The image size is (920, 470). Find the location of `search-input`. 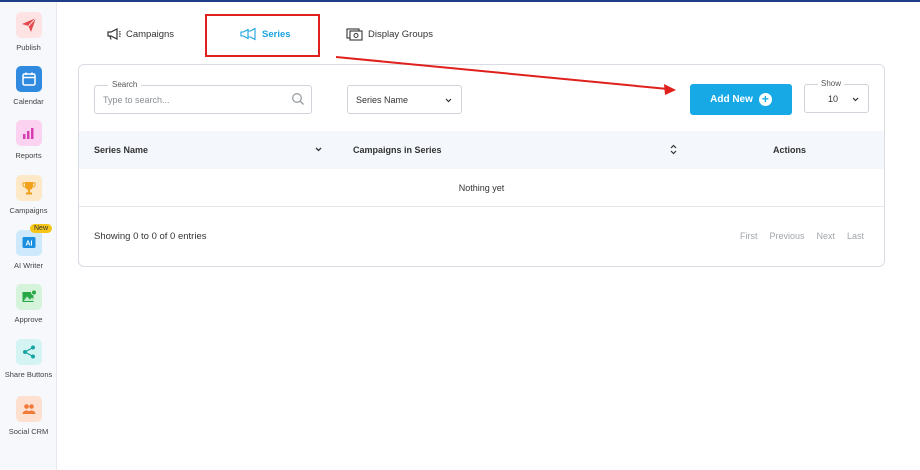

search-input is located at coordinates (198, 100).